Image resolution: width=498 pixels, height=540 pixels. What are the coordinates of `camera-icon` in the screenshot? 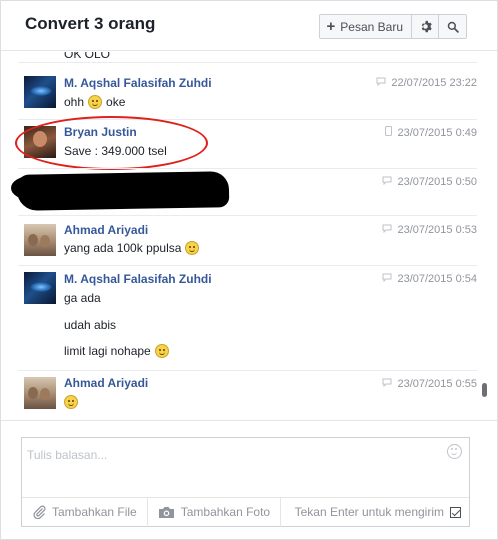 It's located at (166, 512).